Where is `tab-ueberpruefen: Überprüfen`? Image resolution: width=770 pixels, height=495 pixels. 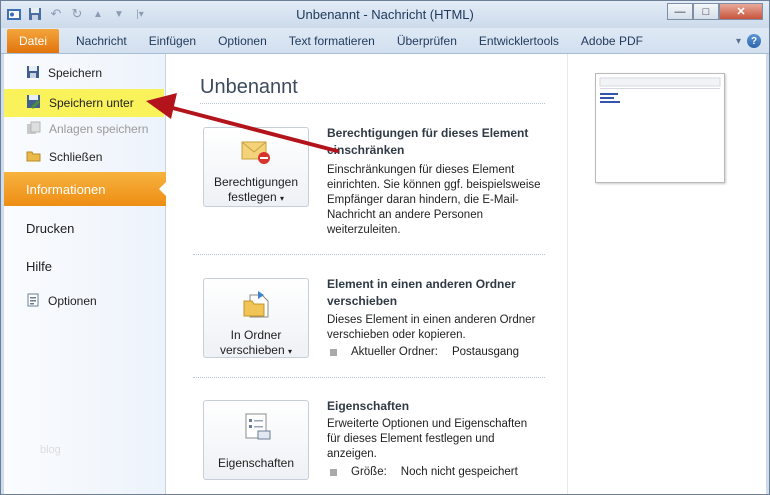
tab-ueberpruefen: Überprüfen is located at coordinates (427, 41).